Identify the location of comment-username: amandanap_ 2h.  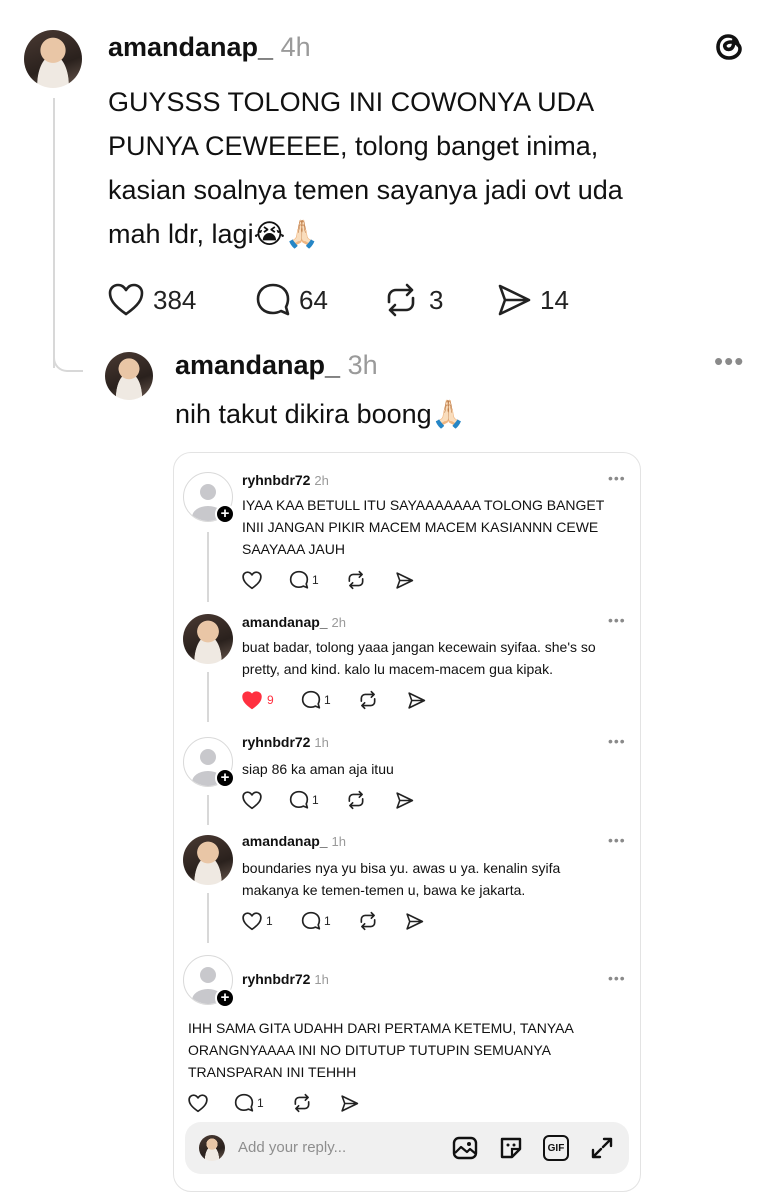
(294, 622).